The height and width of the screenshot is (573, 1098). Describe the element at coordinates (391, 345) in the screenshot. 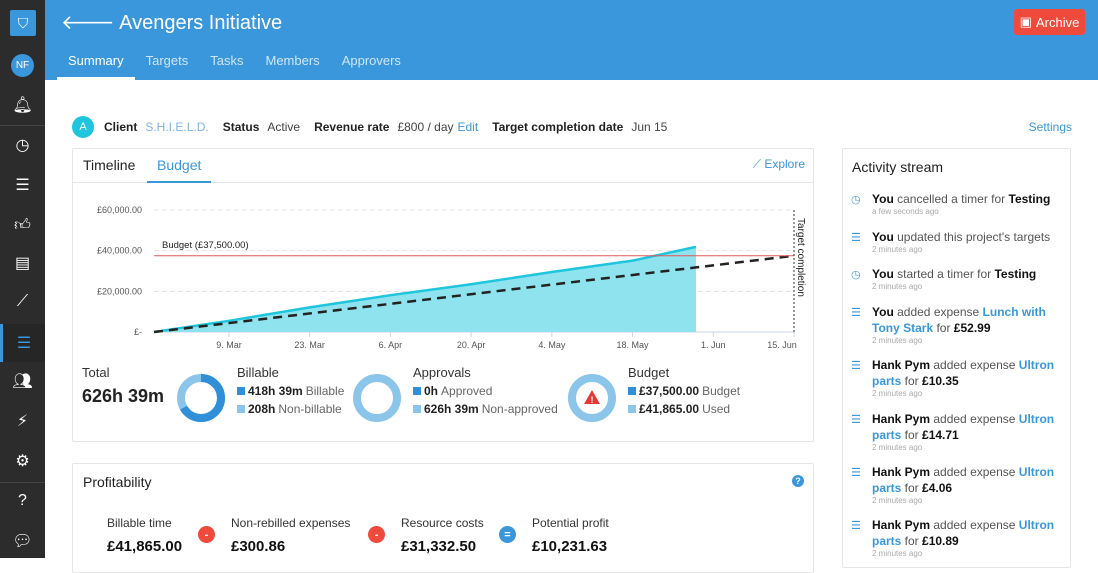

I see `x-tick-label: 6. Apr` at that location.